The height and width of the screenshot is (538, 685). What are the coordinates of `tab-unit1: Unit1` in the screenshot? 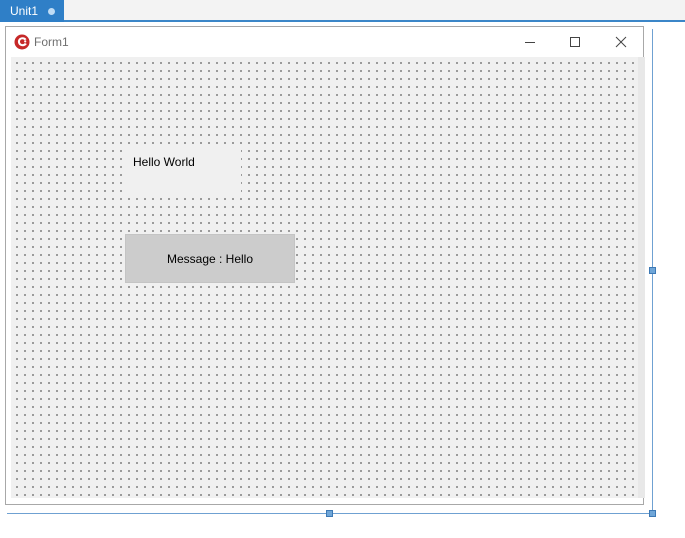 It's located at (32, 11).